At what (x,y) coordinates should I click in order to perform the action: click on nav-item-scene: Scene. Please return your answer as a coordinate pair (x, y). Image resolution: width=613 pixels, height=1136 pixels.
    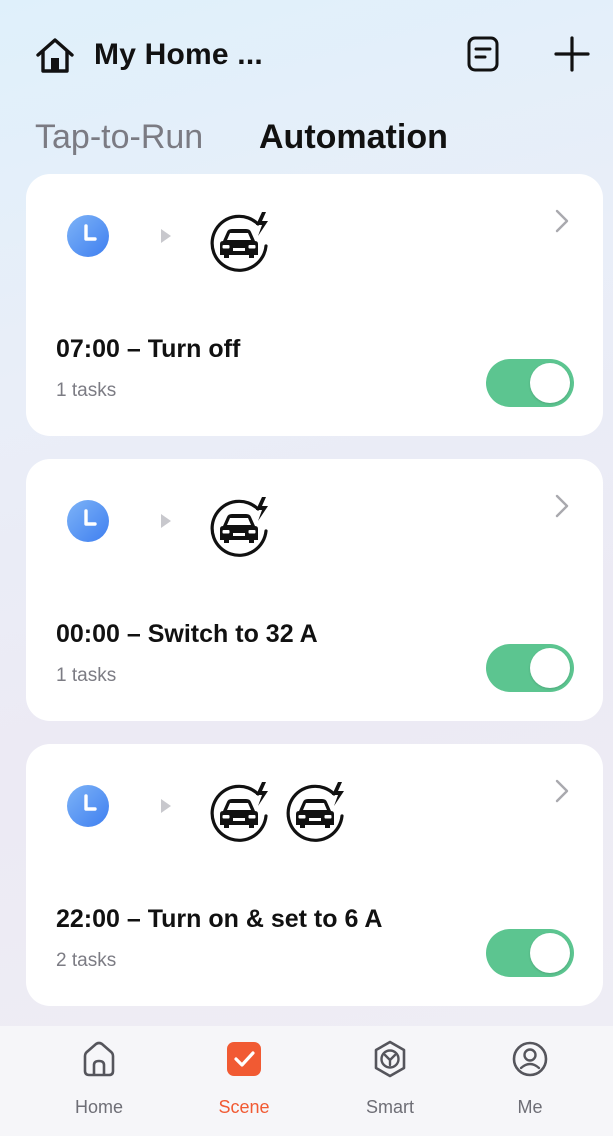
    Looking at the image, I should click on (244, 1081).